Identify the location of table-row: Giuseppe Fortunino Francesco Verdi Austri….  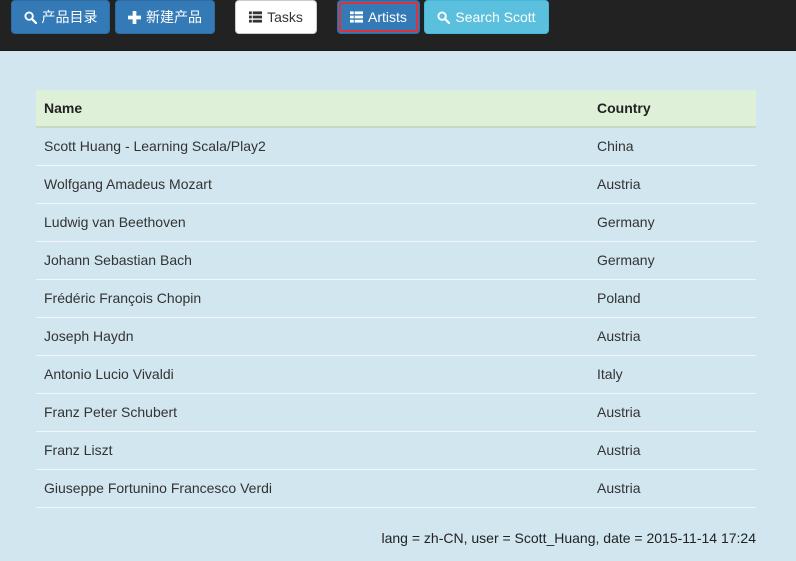
(396, 488).